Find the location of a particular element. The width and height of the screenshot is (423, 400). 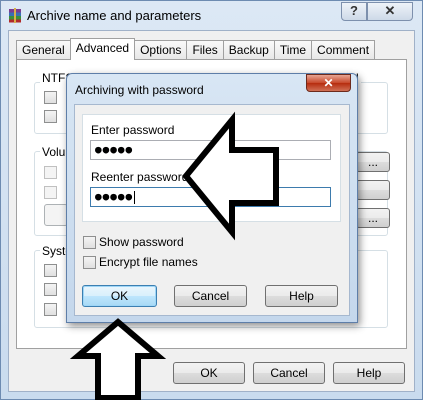

show-password-label: Show password is located at coordinates (141, 242).